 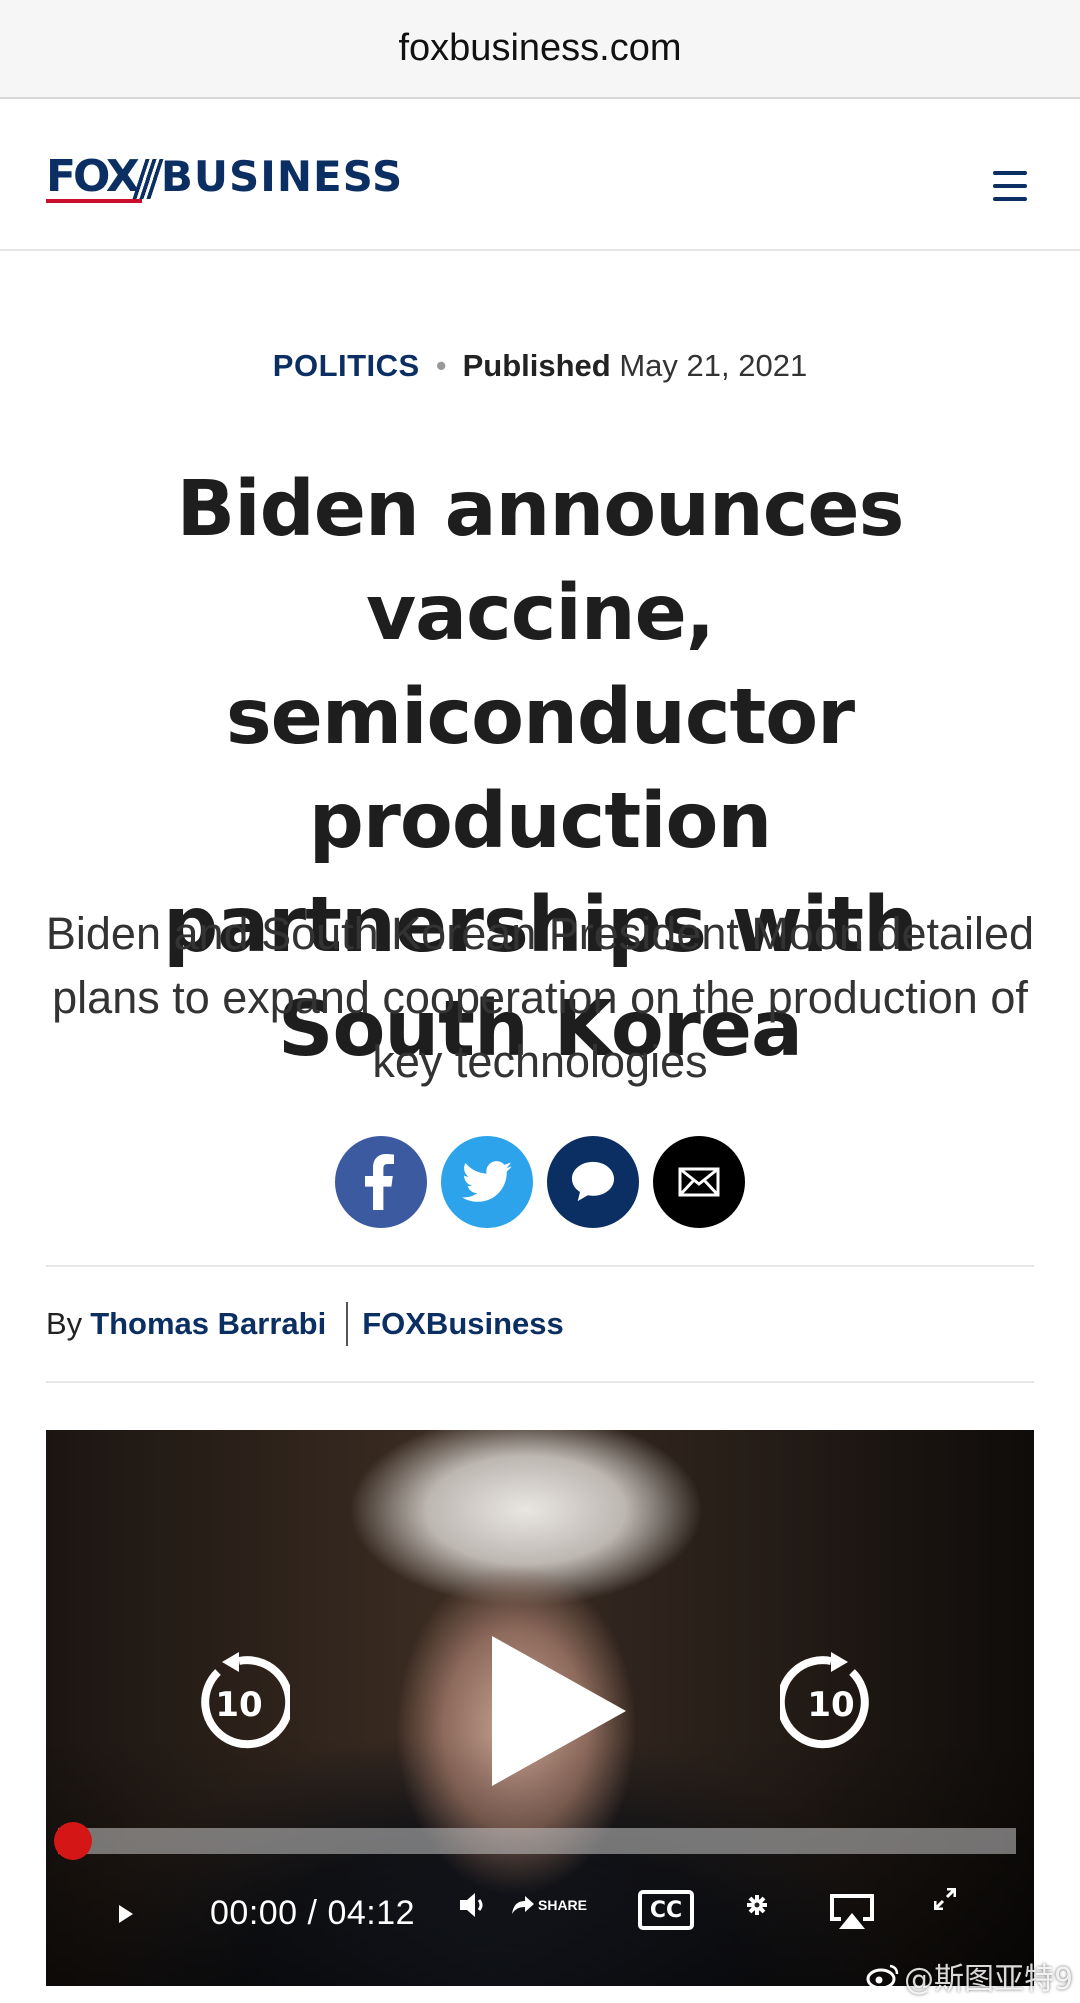 I want to click on divider-bottom, so click(x=540, y=1382).